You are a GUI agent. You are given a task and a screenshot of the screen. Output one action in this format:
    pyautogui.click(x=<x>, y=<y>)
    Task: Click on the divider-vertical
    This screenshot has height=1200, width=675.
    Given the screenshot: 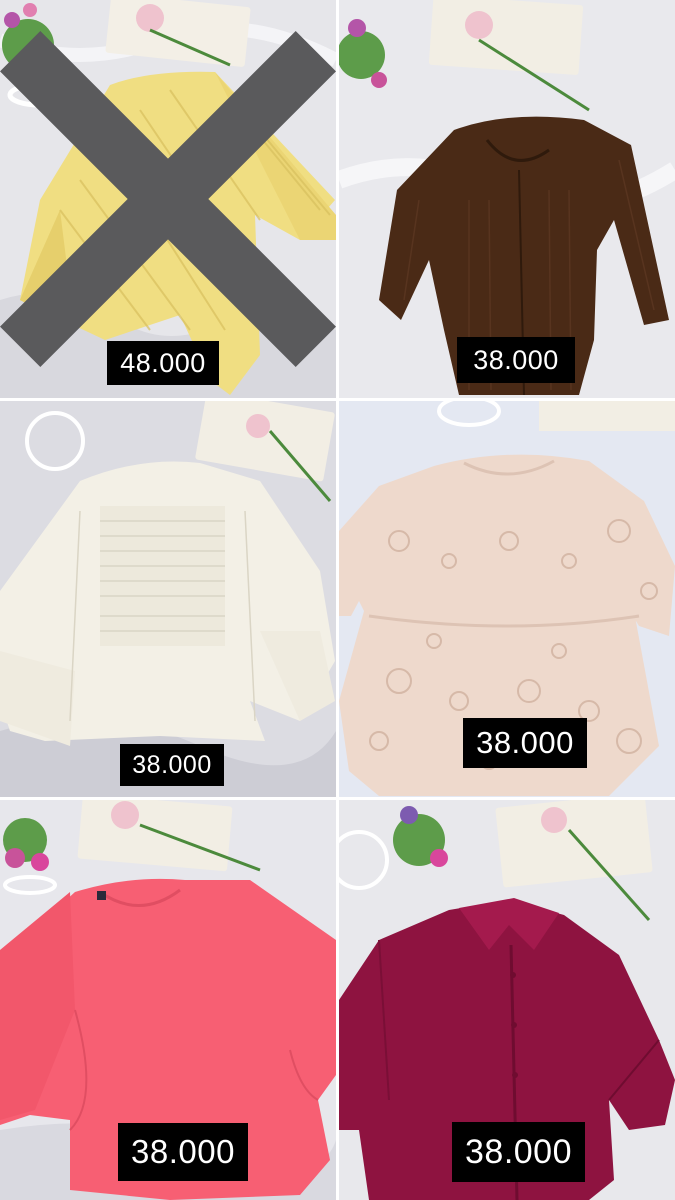 What is the action you would take?
    pyautogui.click(x=337, y=600)
    